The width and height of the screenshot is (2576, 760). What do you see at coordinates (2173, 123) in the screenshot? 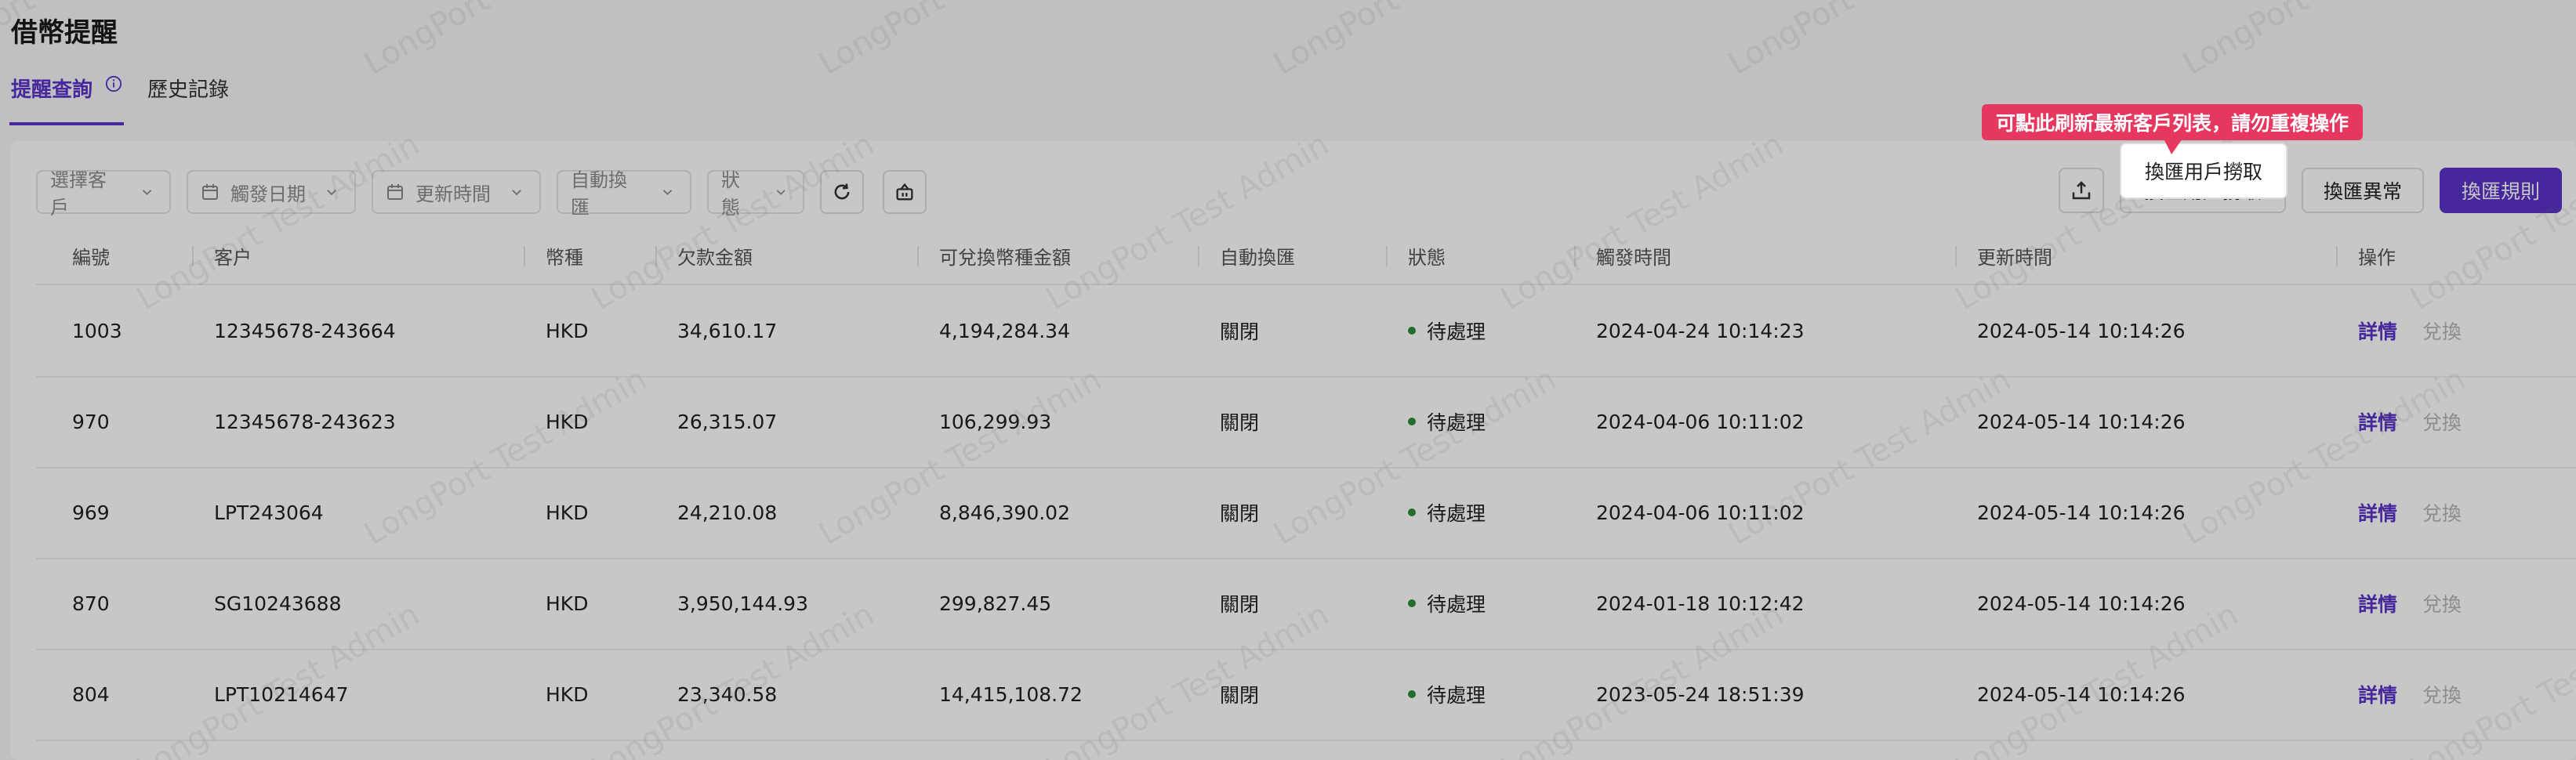
I see `guide-tooltip-text: 可點此刷新最新客戶列表，請勿重複操作` at bounding box center [2173, 123].